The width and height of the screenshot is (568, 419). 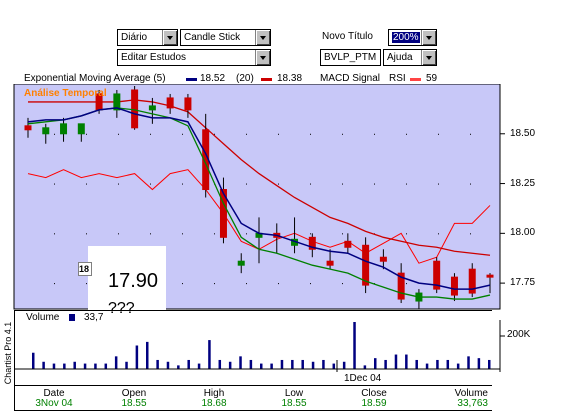 What do you see at coordinates (253, 403) in the screenshot?
I see `footer-values: 3Nov 04 18.55 18.68 18.55 18.59 33,763` at bounding box center [253, 403].